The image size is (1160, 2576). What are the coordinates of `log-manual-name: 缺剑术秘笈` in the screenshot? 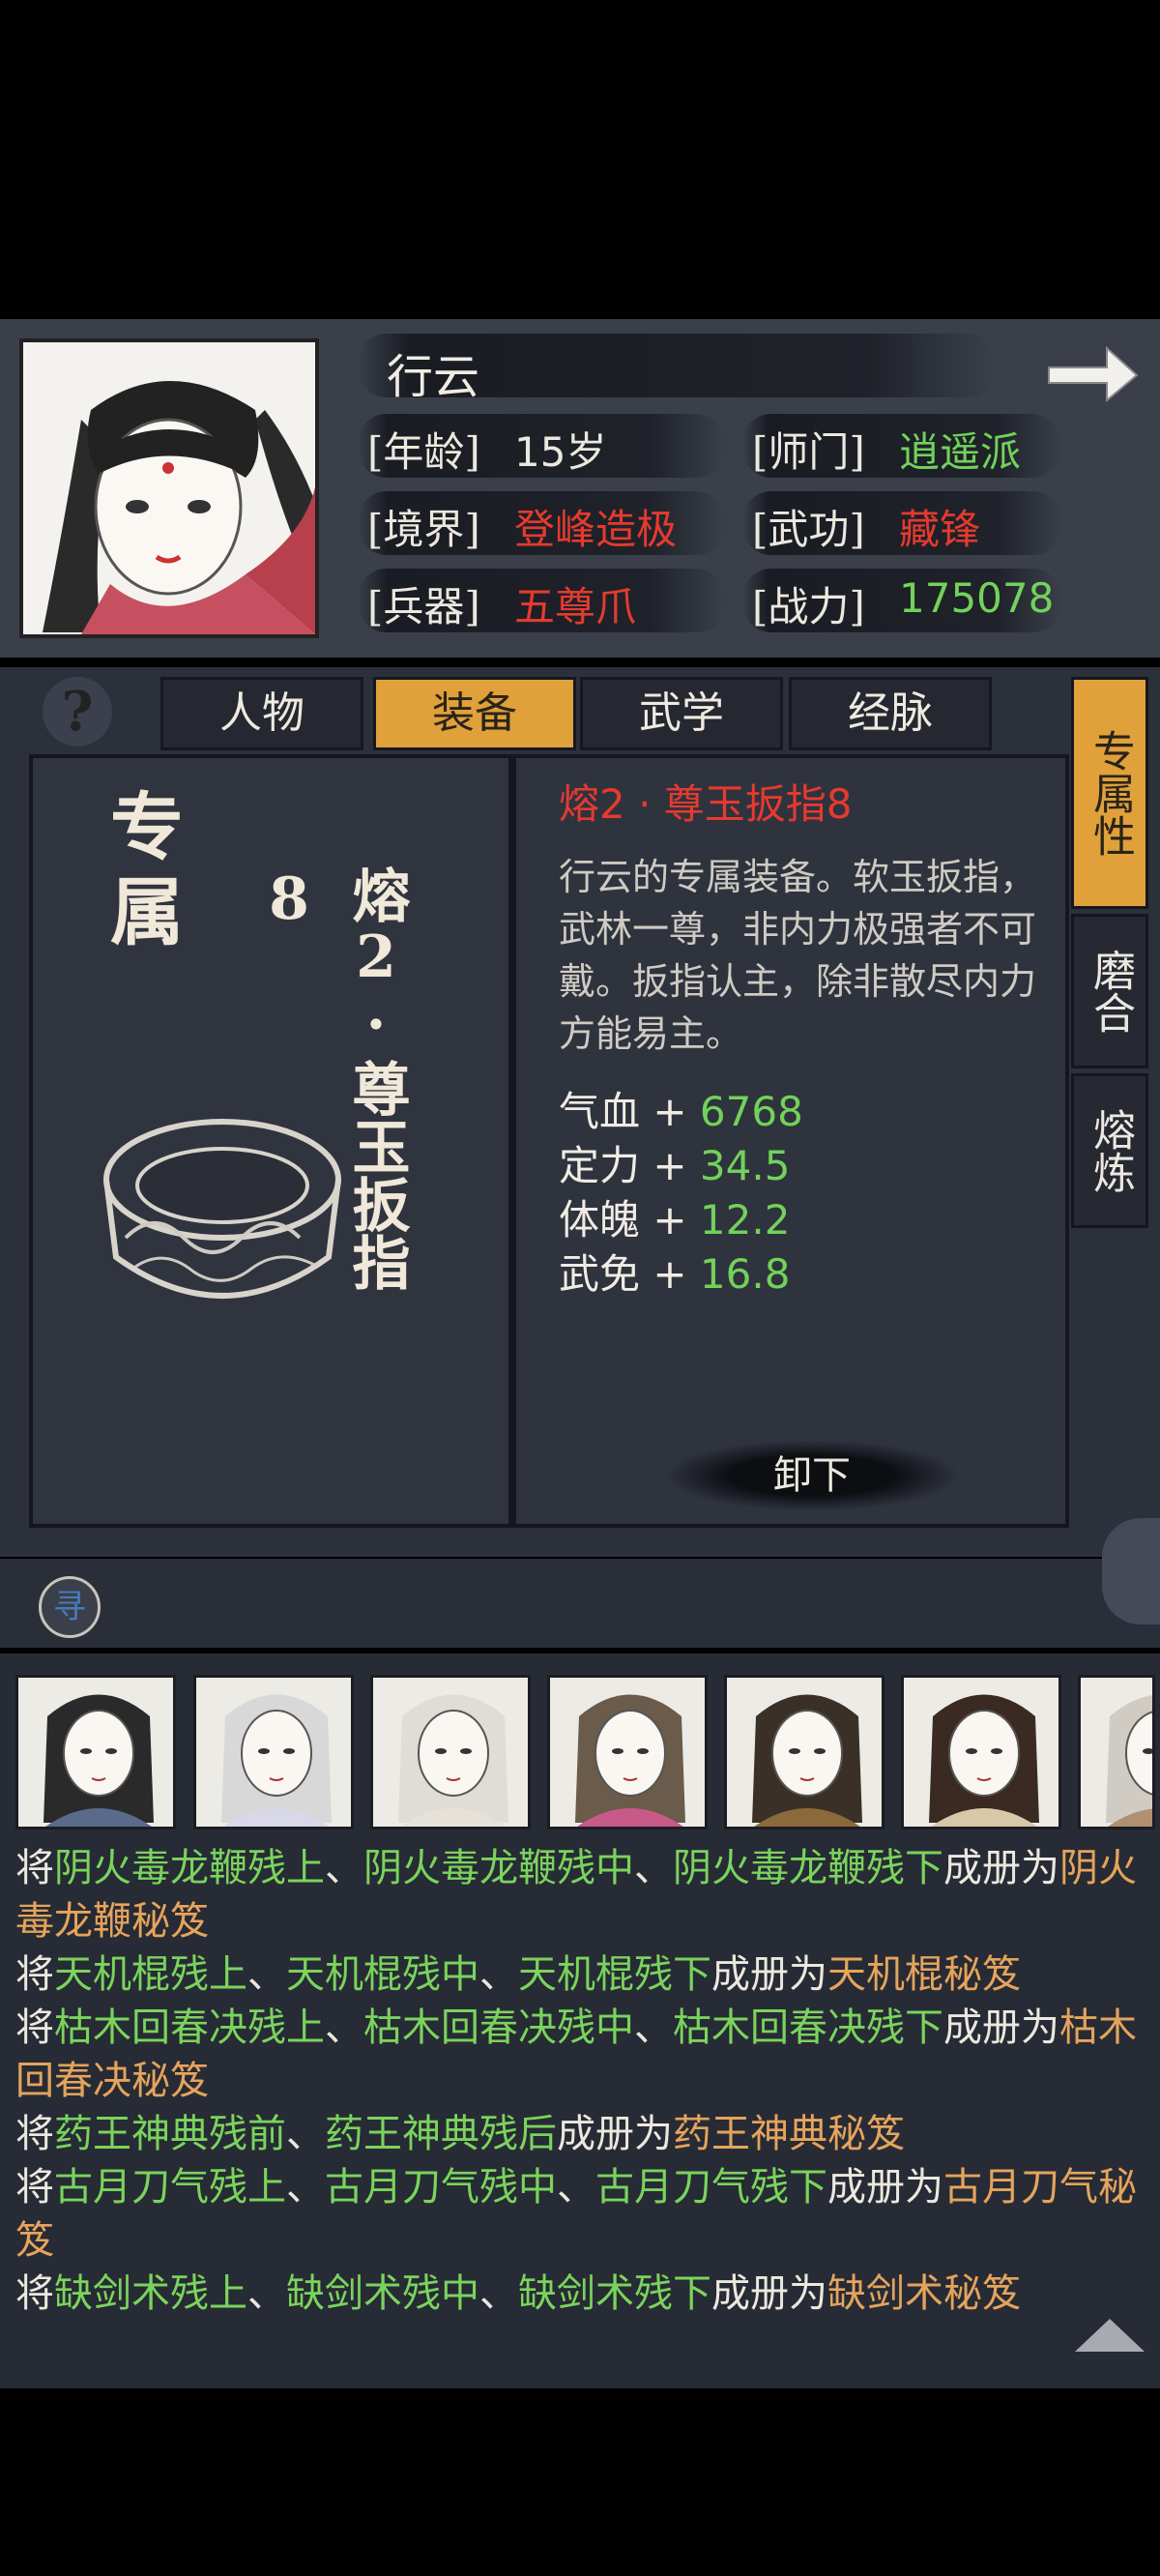 It's located at (924, 2293).